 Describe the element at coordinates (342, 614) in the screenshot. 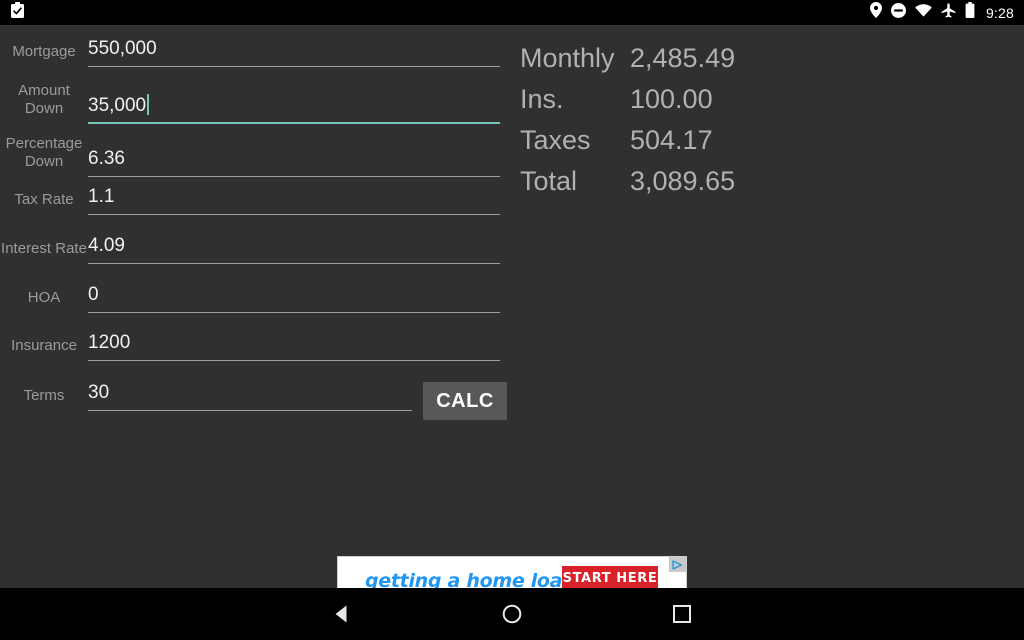

I see `back-icon` at that location.